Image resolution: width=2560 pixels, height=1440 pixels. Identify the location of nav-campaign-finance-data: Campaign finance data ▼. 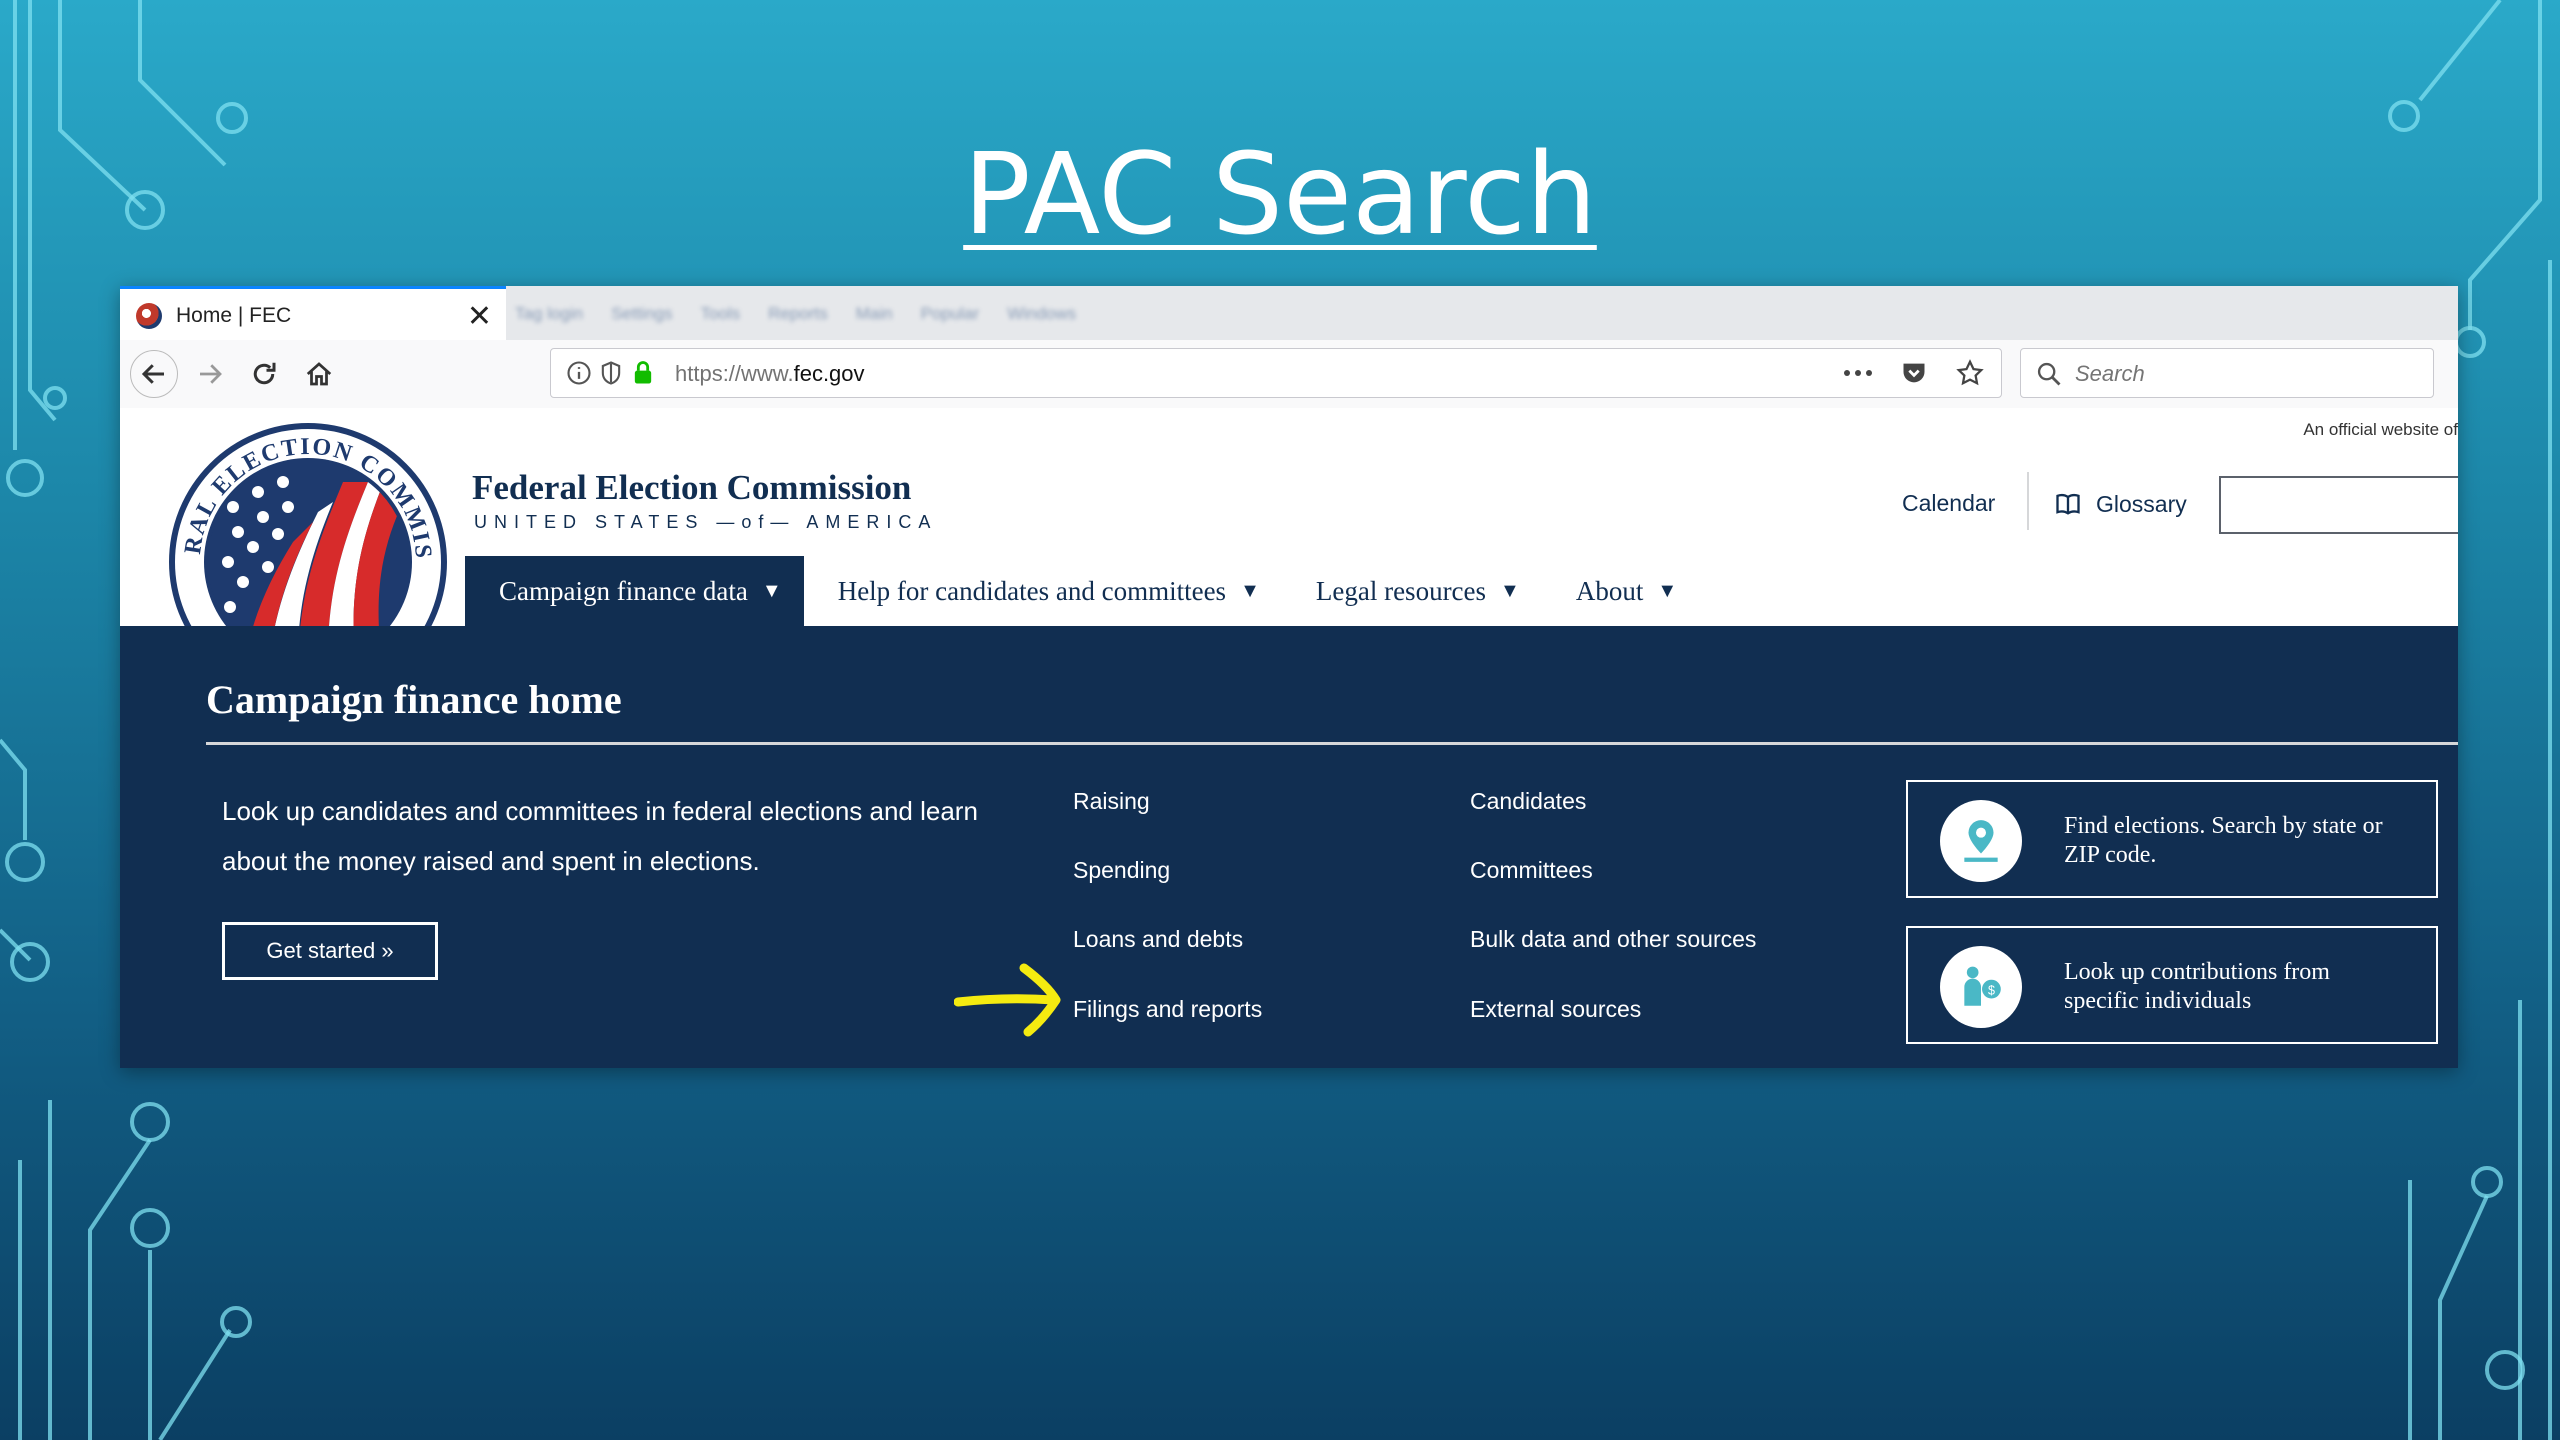
(634, 591).